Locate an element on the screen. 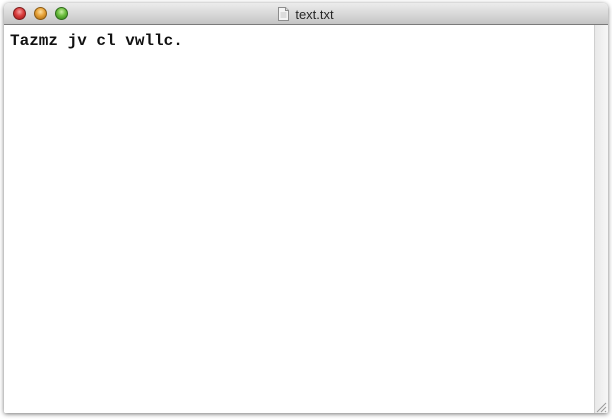 The width and height of the screenshot is (612, 419). close-button is located at coordinates (19, 13).